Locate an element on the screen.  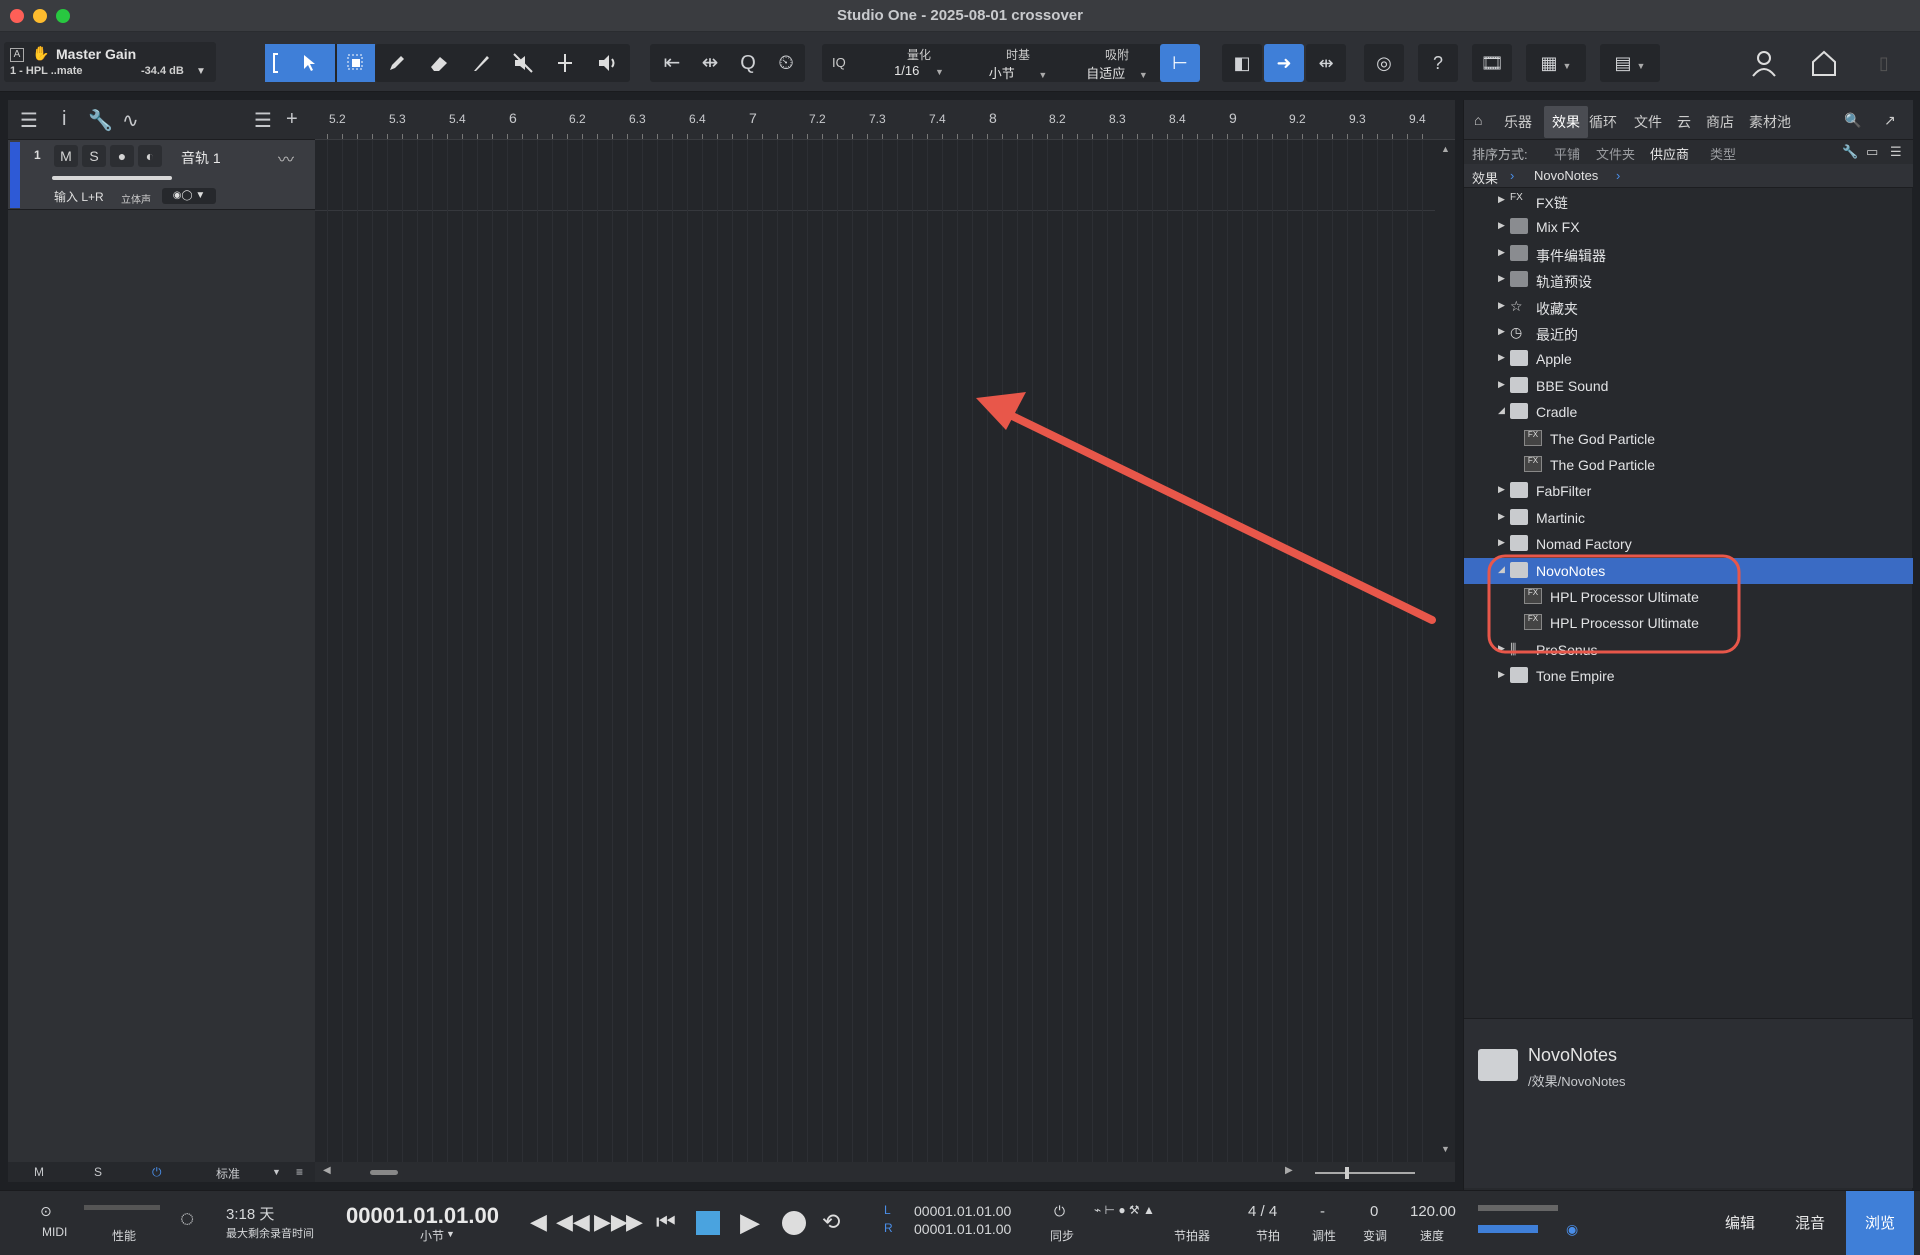
browser-item: ◢ Cradle is located at coordinates (1688, 412).